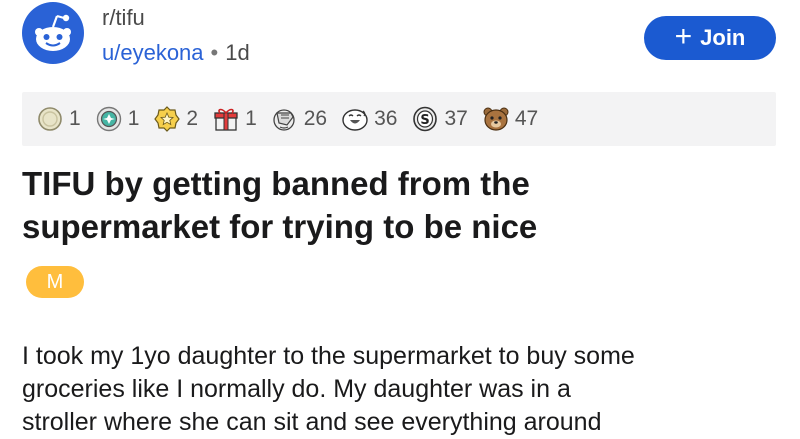 This screenshot has width=800, height=439. I want to click on award-star: 2, so click(175, 119).